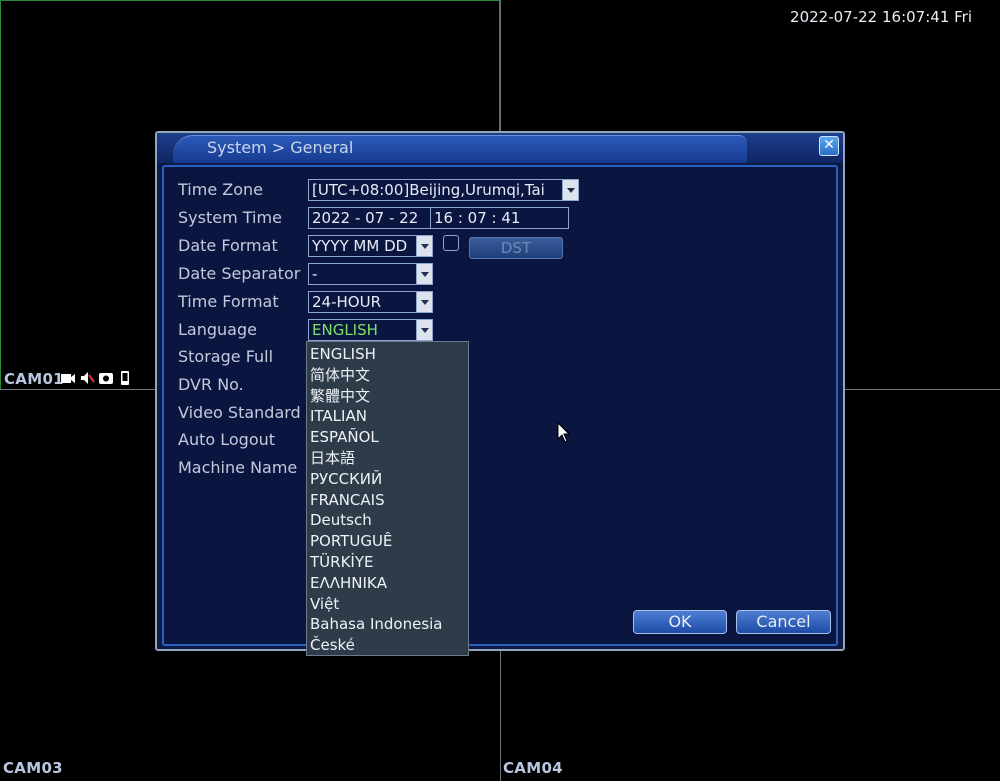 This screenshot has height=781, width=1000. I want to click on screen-datetime: 2022-07-22 16:07:41 Fri, so click(881, 17).